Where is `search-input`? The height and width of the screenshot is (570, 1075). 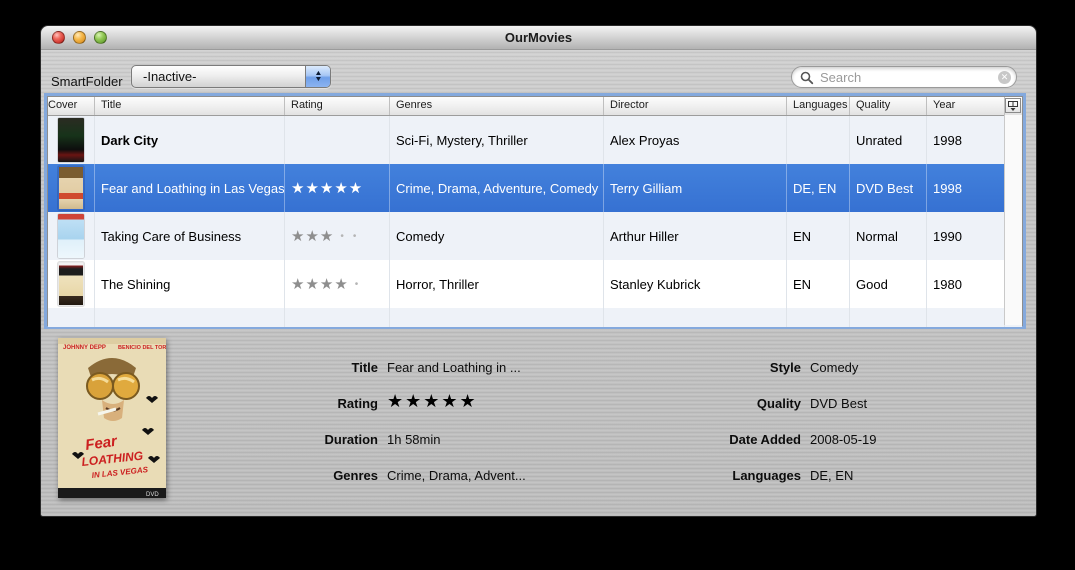
search-input is located at coordinates (900, 77).